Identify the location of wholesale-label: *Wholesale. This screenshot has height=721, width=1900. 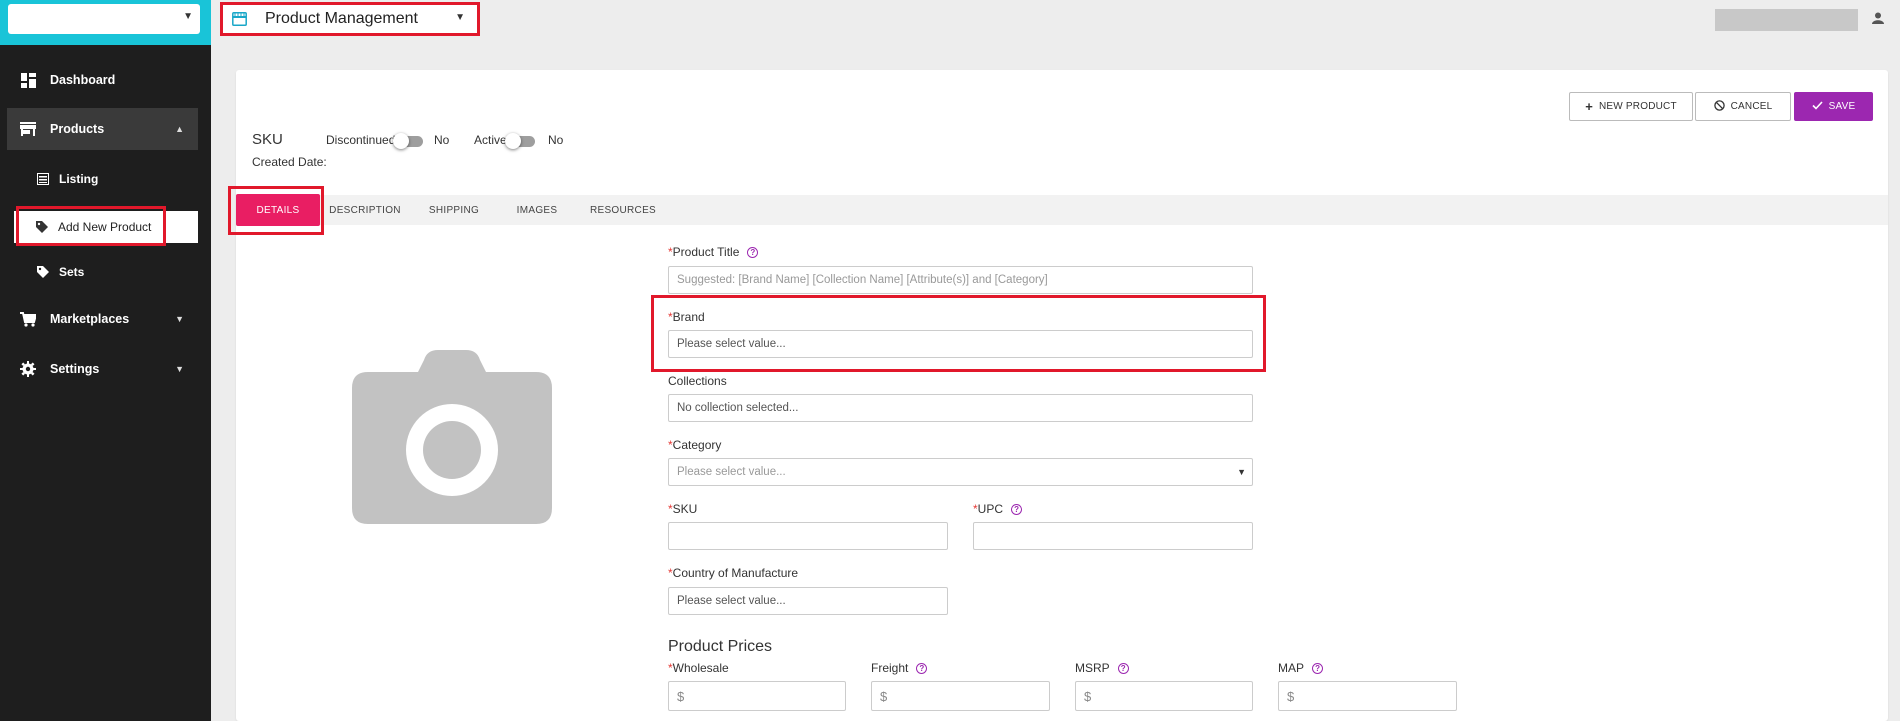
(698, 668).